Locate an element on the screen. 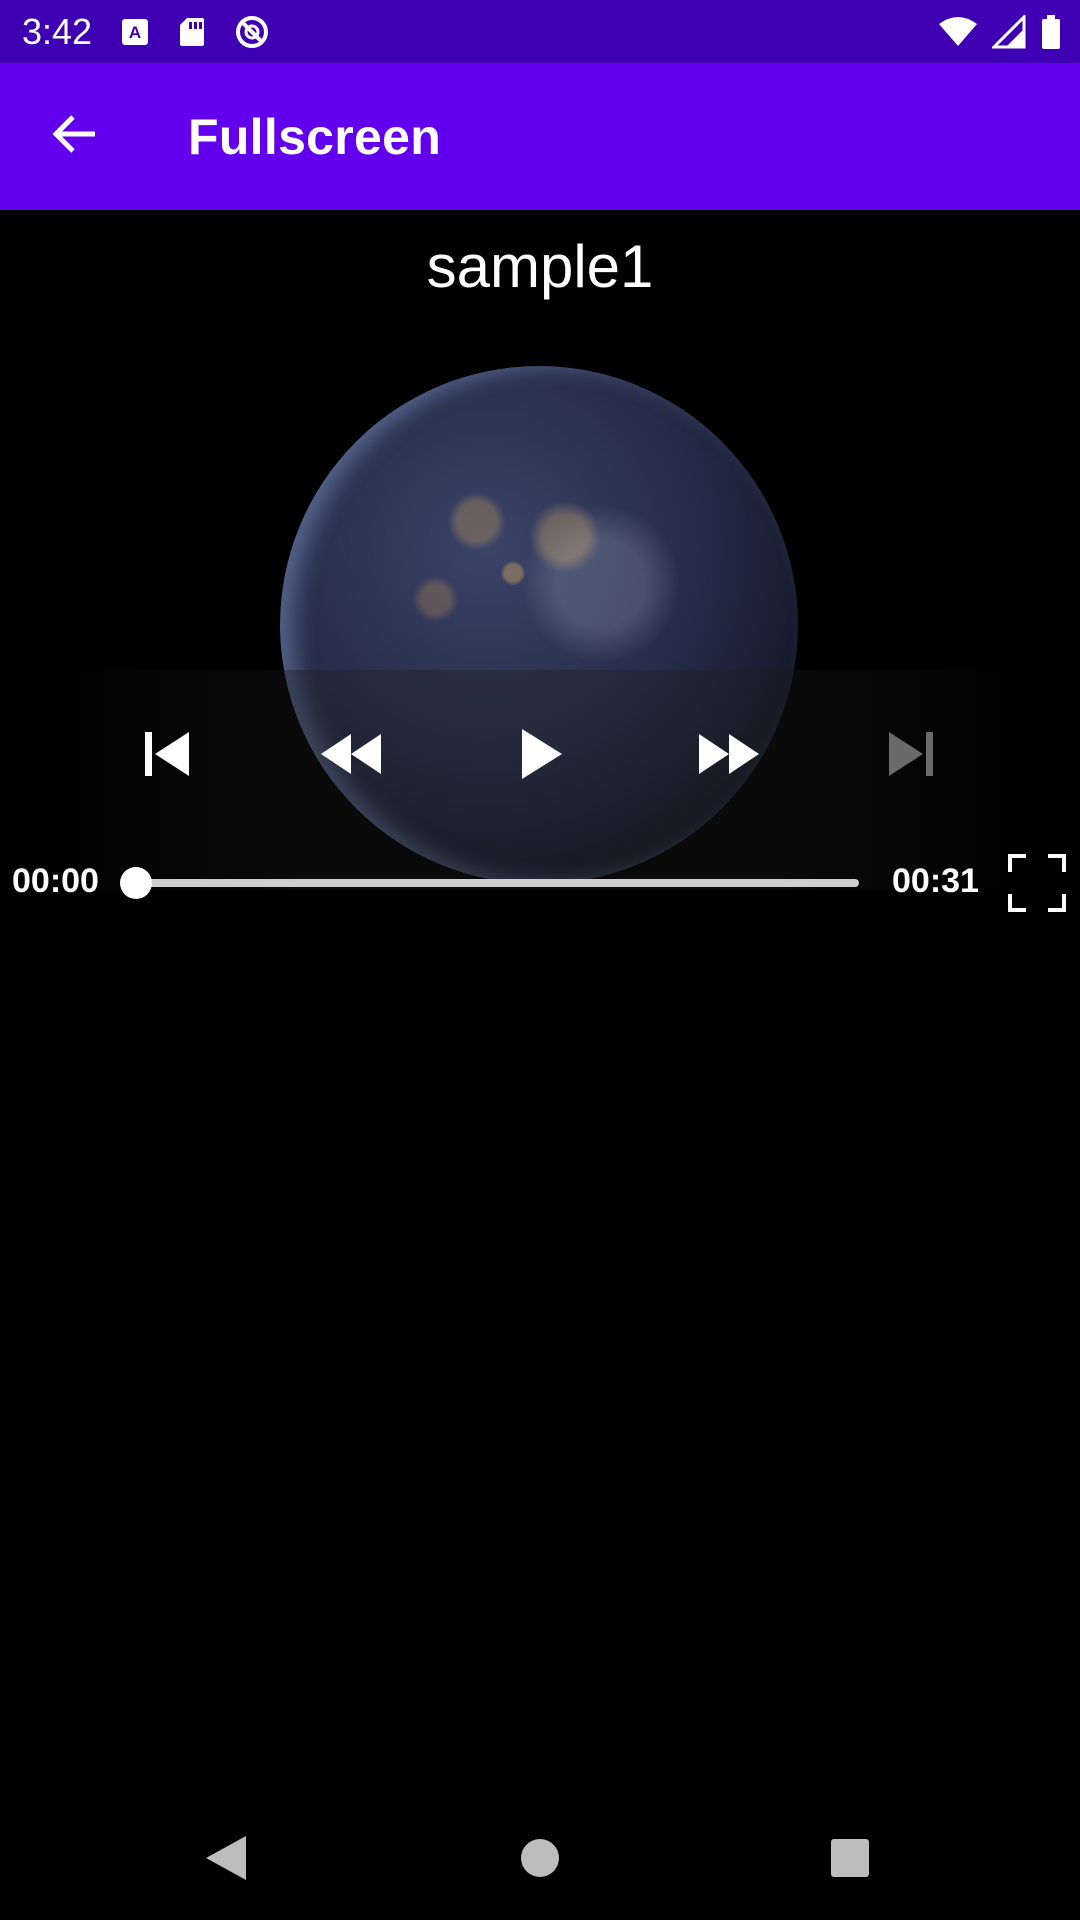  seek-row: 00:00 00:31 is located at coordinates (540, 883).